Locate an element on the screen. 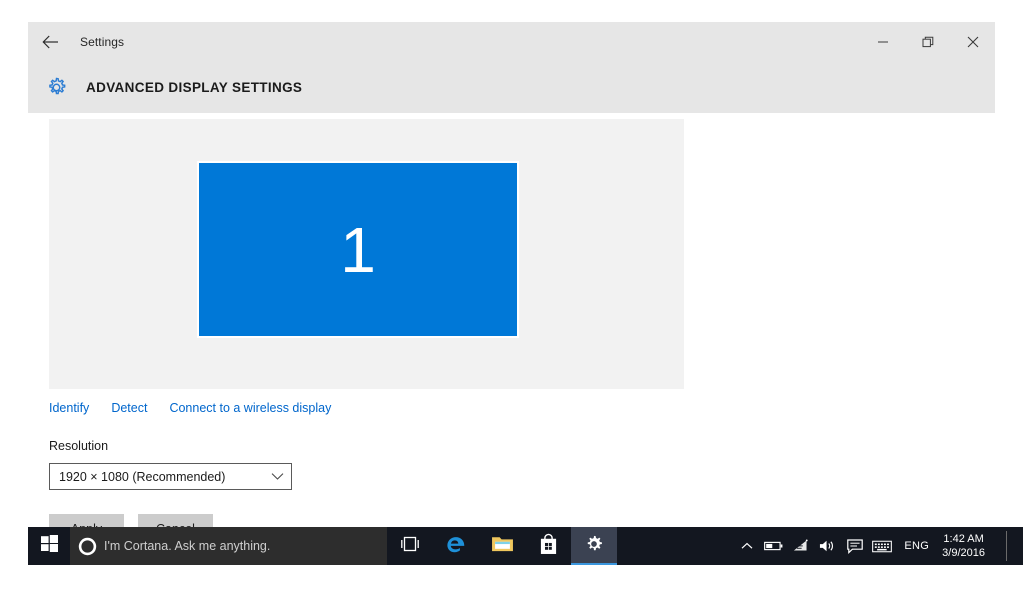 This screenshot has height=591, width=1023. chevron-down-icon is located at coordinates (277, 476).